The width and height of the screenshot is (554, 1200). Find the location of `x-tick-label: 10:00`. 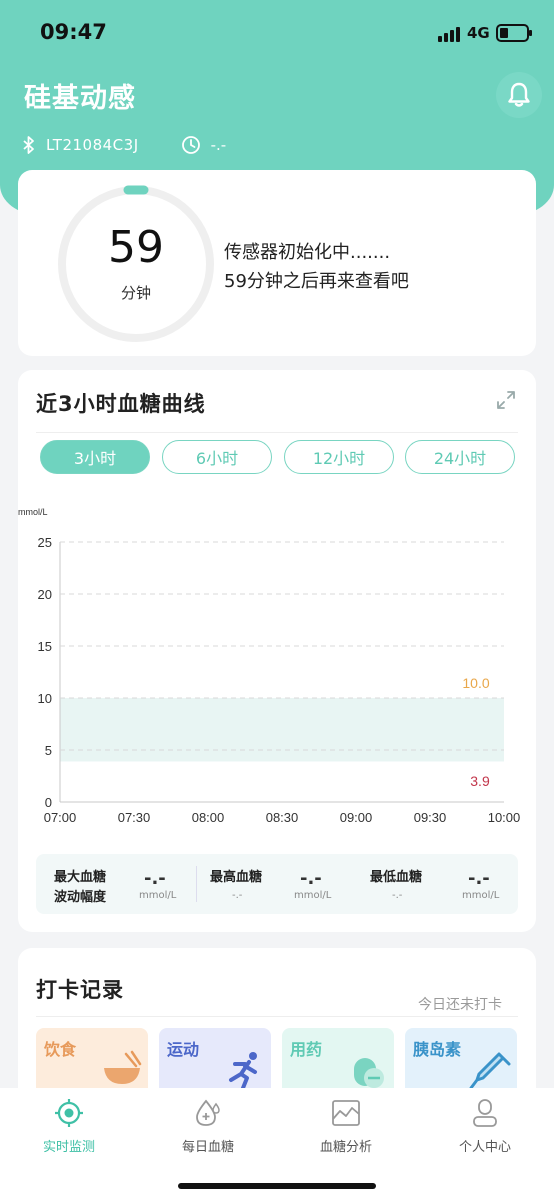

x-tick-label: 10:00 is located at coordinates (504, 817).